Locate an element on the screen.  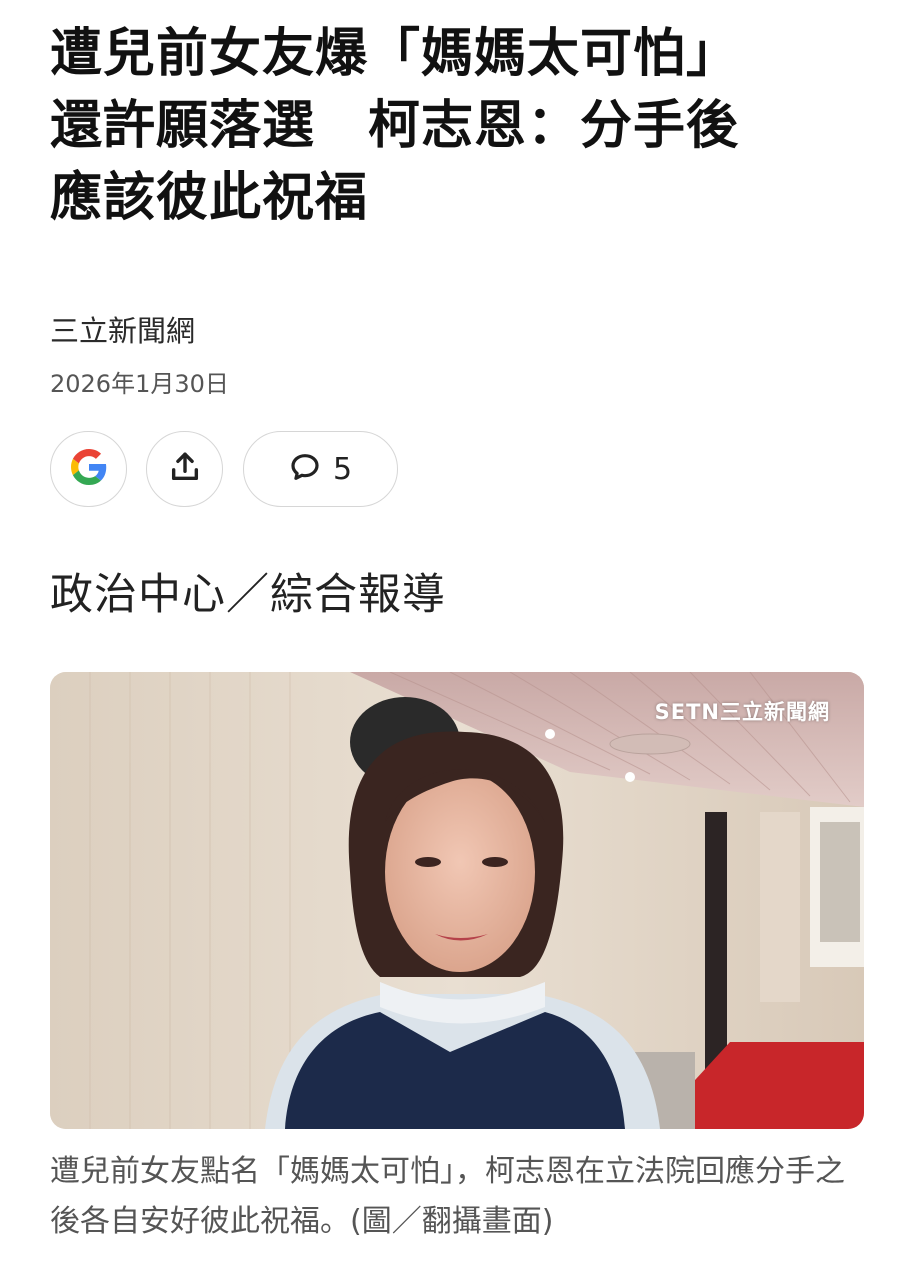
comment-icon is located at coordinates (305, 469).